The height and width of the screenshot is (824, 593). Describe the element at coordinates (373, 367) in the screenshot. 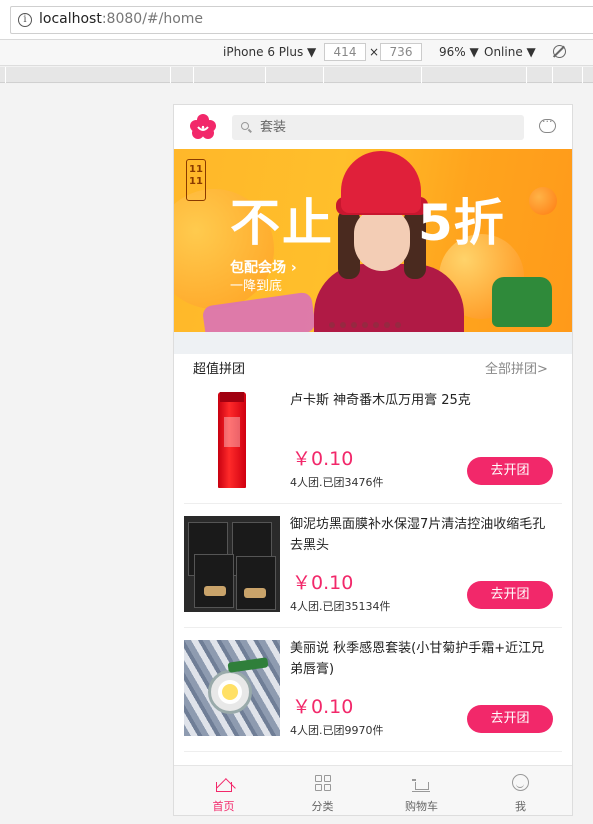

I see `group-buy-header: 超值拼团 全部拼团>` at that location.